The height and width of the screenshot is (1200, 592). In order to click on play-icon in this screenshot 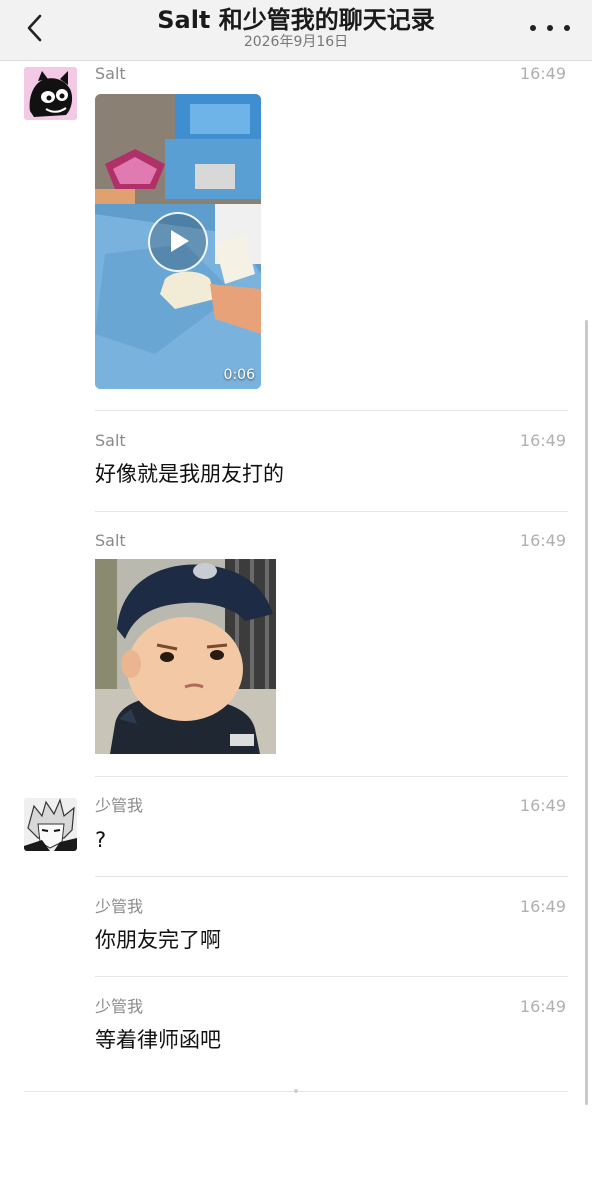, I will do `click(180, 241)`.